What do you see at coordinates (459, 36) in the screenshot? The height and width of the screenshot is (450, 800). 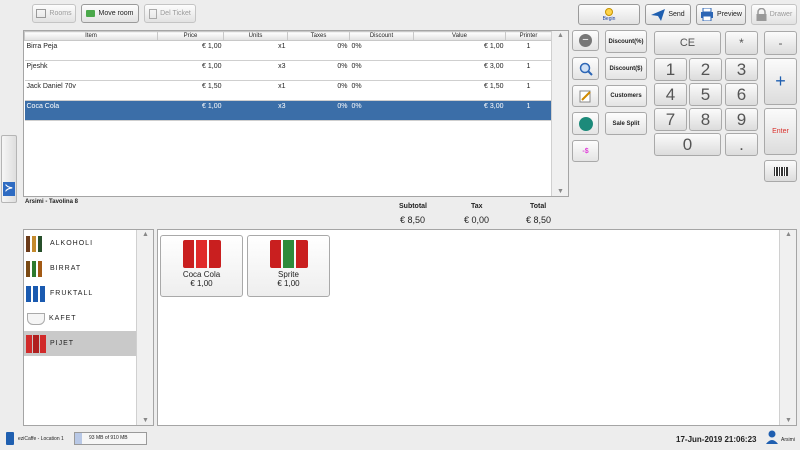 I see `col-value: Value` at bounding box center [459, 36].